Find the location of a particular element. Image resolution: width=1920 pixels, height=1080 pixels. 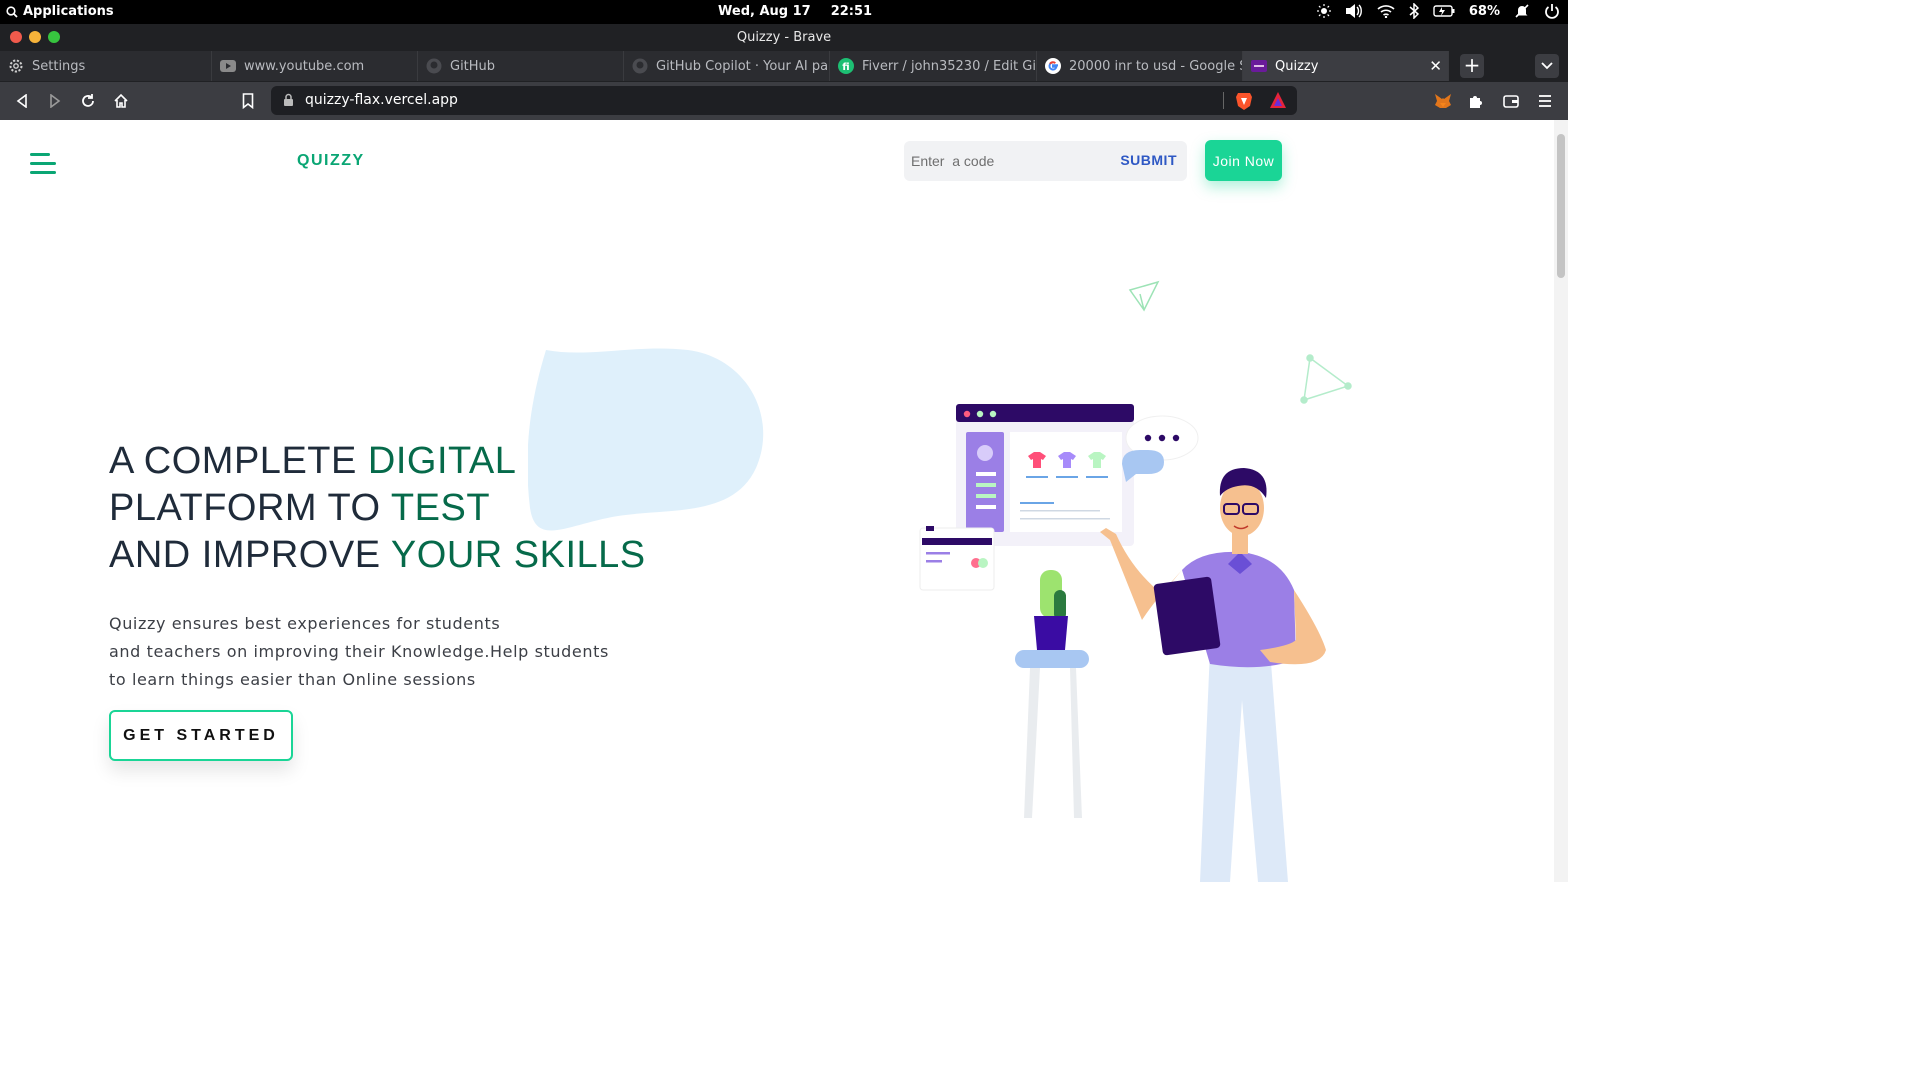

time-label: 22:51 is located at coordinates (851, 11).